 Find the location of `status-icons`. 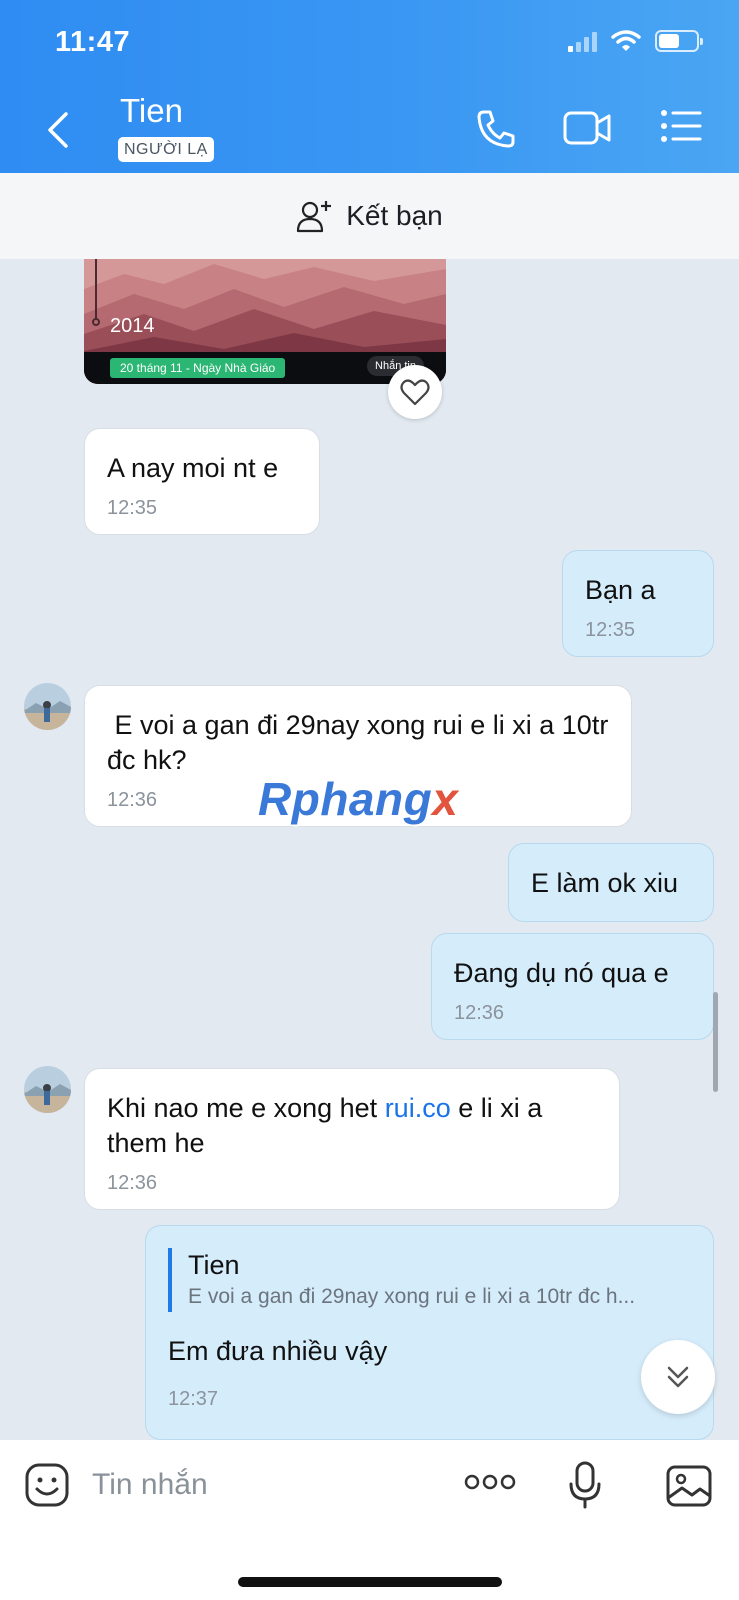

status-icons is located at coordinates (635, 41).